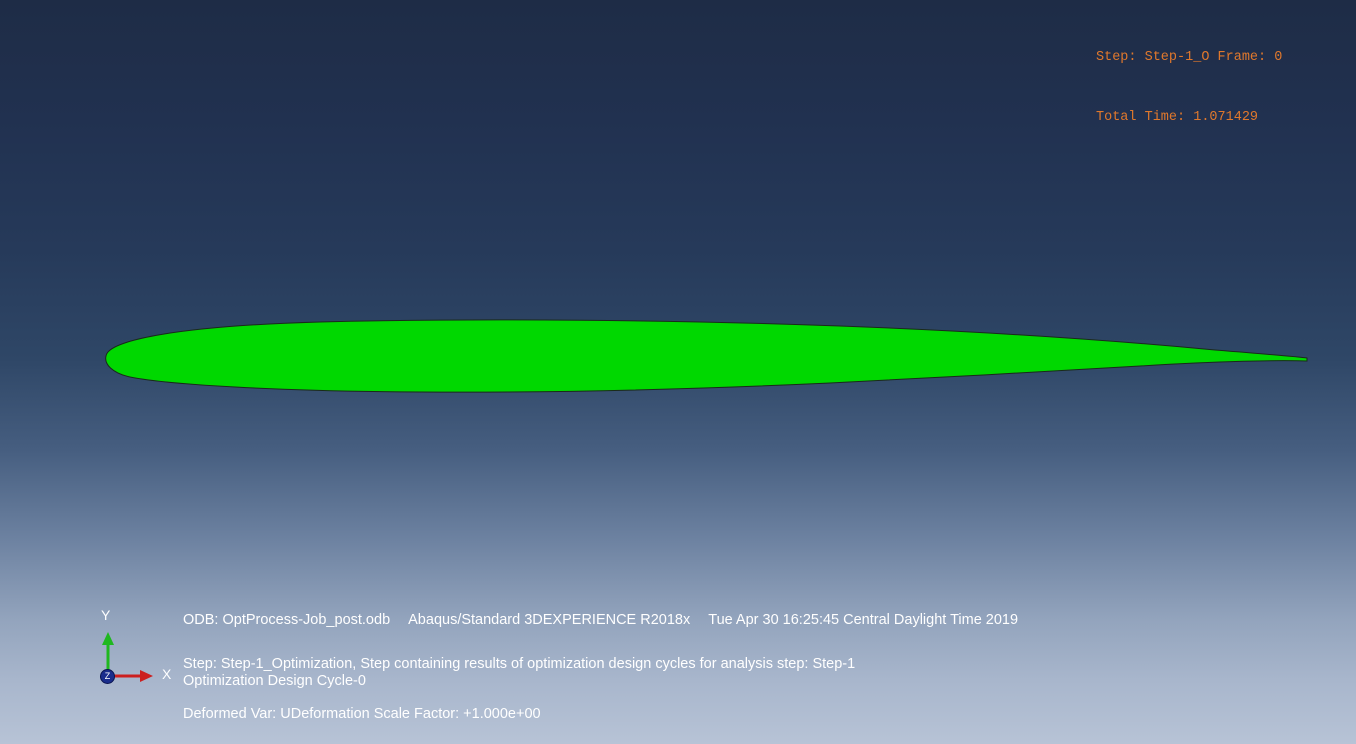 The width and height of the screenshot is (1356, 744). I want to click on solver-version: Abaqus/Standard 3DEXPERIENCE R2018x, so click(549, 620).